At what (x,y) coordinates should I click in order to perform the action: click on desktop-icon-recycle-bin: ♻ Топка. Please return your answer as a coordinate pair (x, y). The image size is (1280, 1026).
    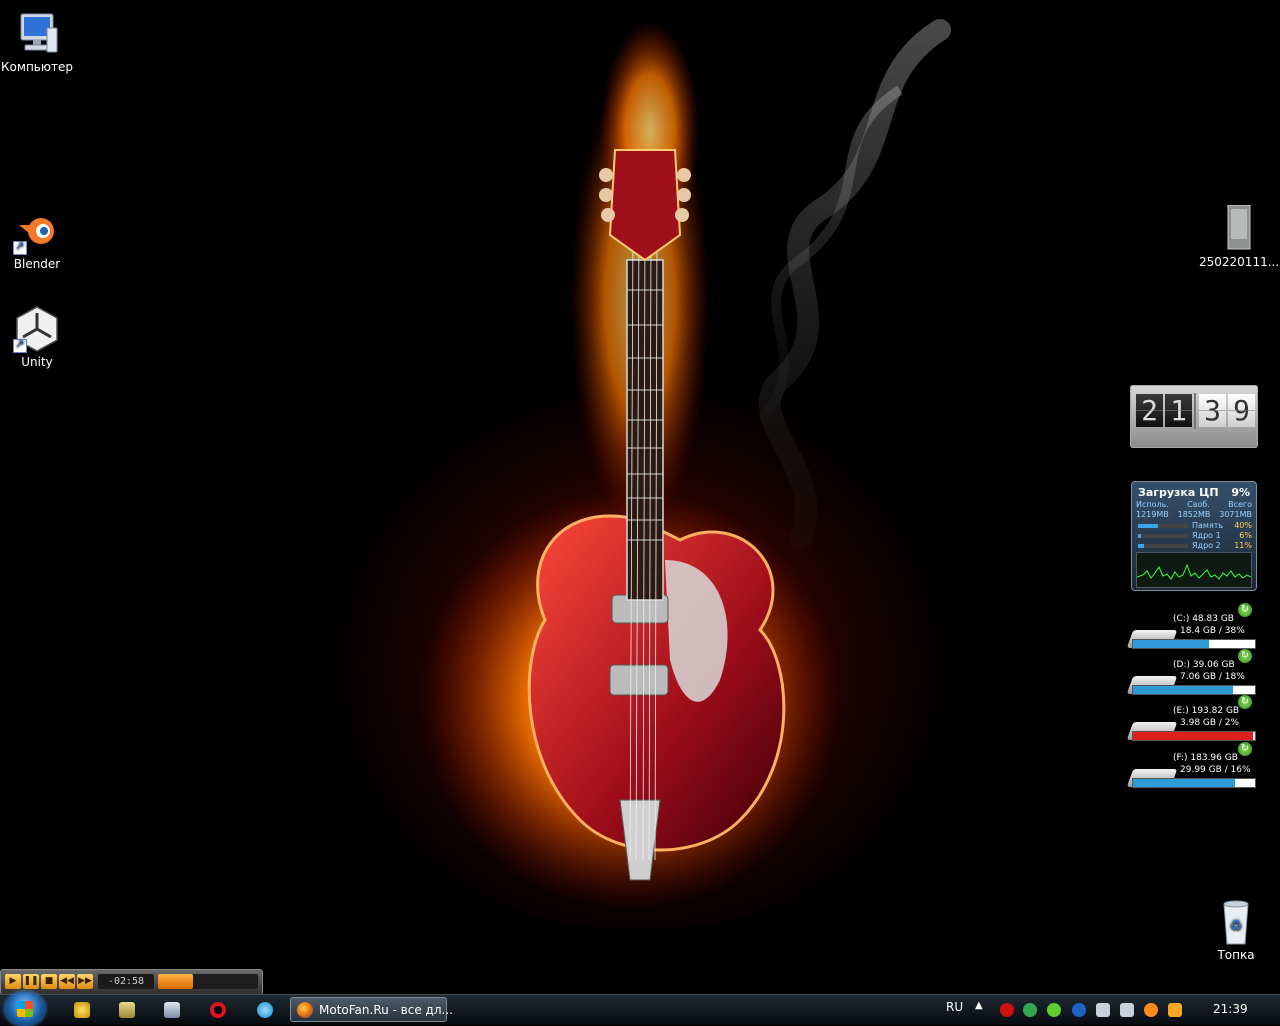
    Looking at the image, I should click on (1236, 930).